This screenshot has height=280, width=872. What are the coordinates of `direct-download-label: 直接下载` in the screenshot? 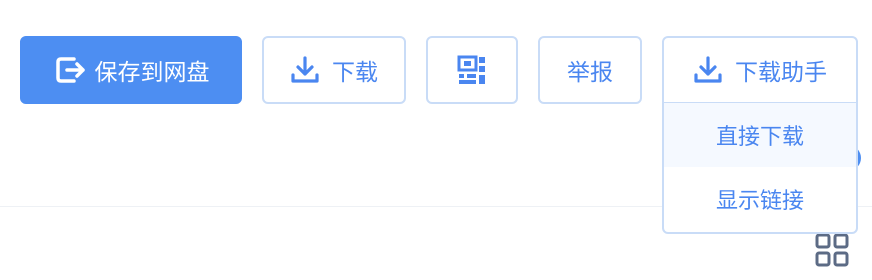 It's located at (759, 137).